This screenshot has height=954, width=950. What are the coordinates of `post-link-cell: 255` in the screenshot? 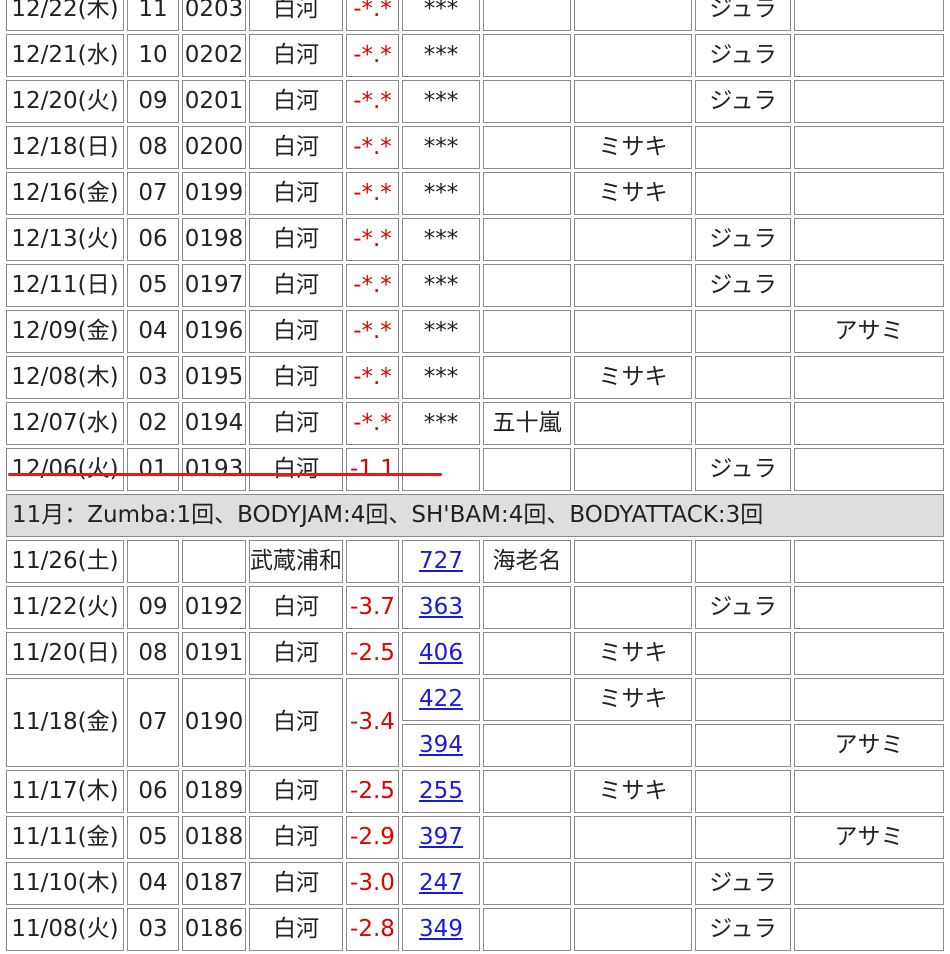 It's located at (441, 791).